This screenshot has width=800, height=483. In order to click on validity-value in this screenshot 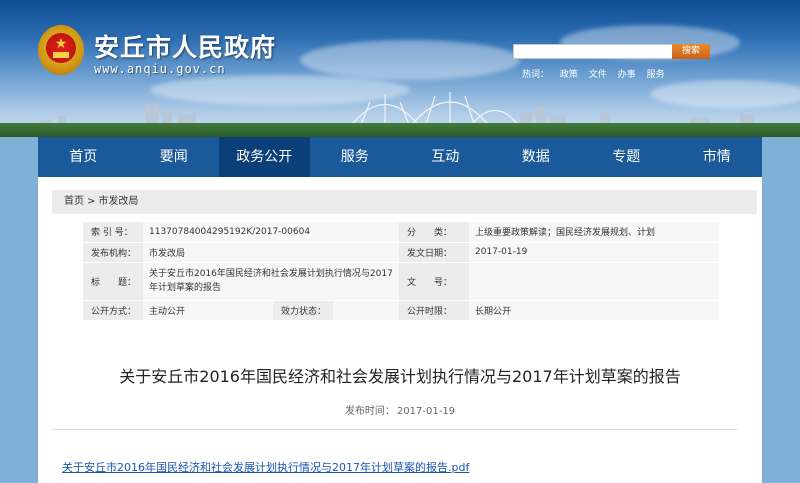, I will do `click(366, 310)`.